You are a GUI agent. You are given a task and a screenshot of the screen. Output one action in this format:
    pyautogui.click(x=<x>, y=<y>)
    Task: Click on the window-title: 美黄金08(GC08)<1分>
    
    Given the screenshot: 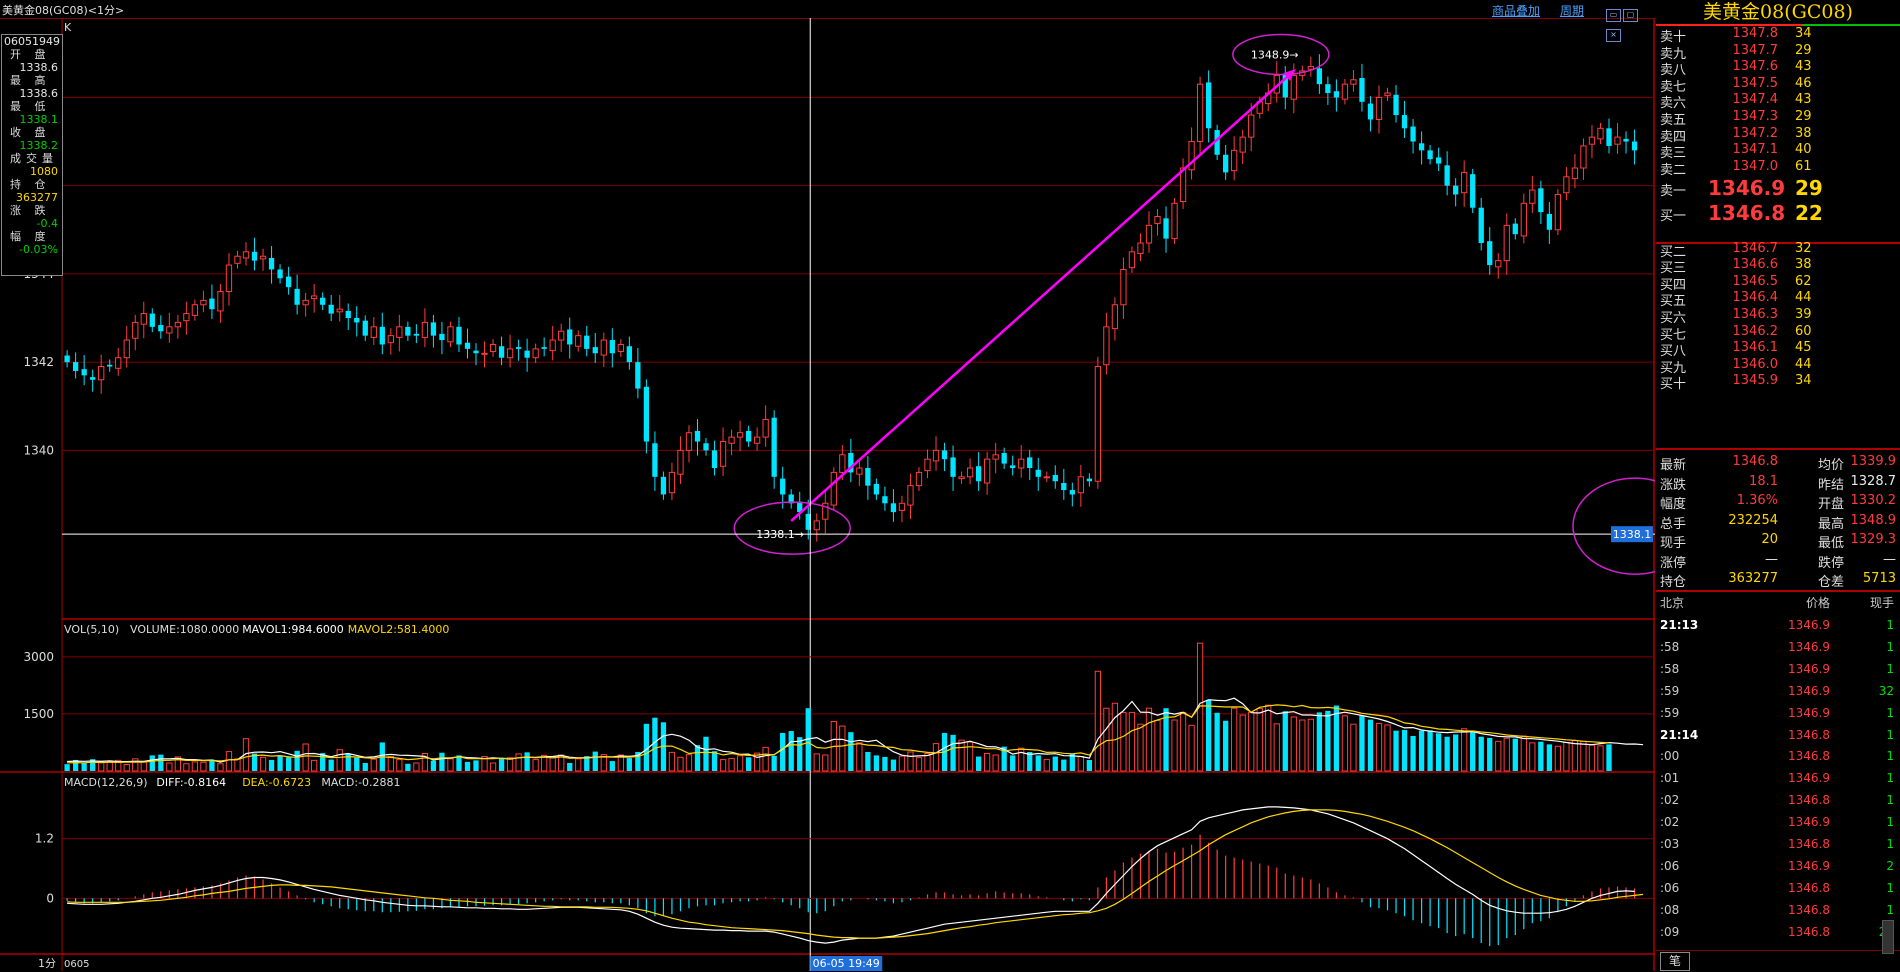 What is the action you would take?
    pyautogui.click(x=63, y=10)
    